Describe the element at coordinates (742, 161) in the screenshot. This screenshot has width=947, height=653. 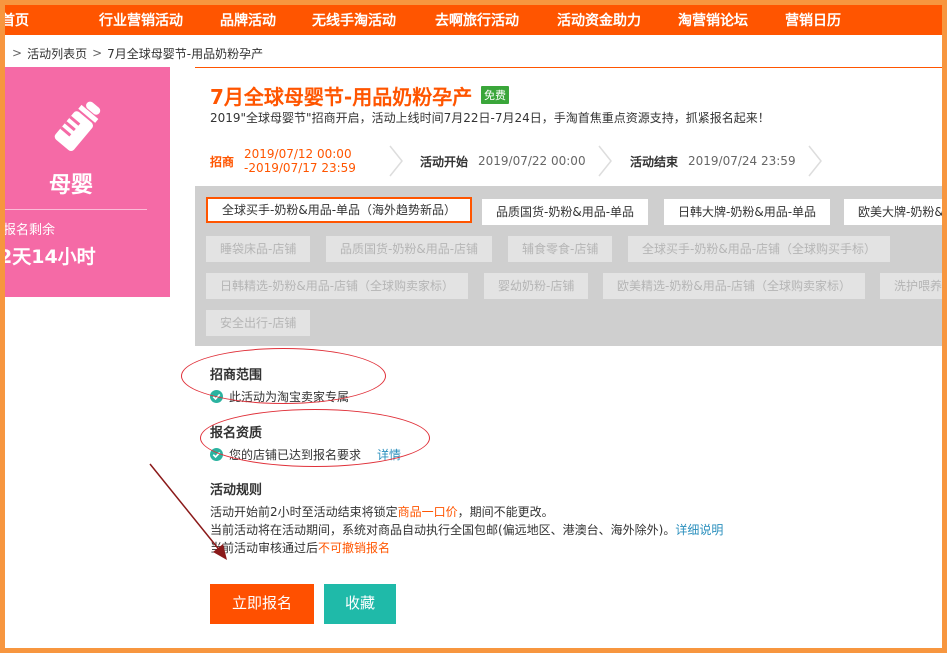
I see `step-value: 2019/07/24 23:59` at that location.